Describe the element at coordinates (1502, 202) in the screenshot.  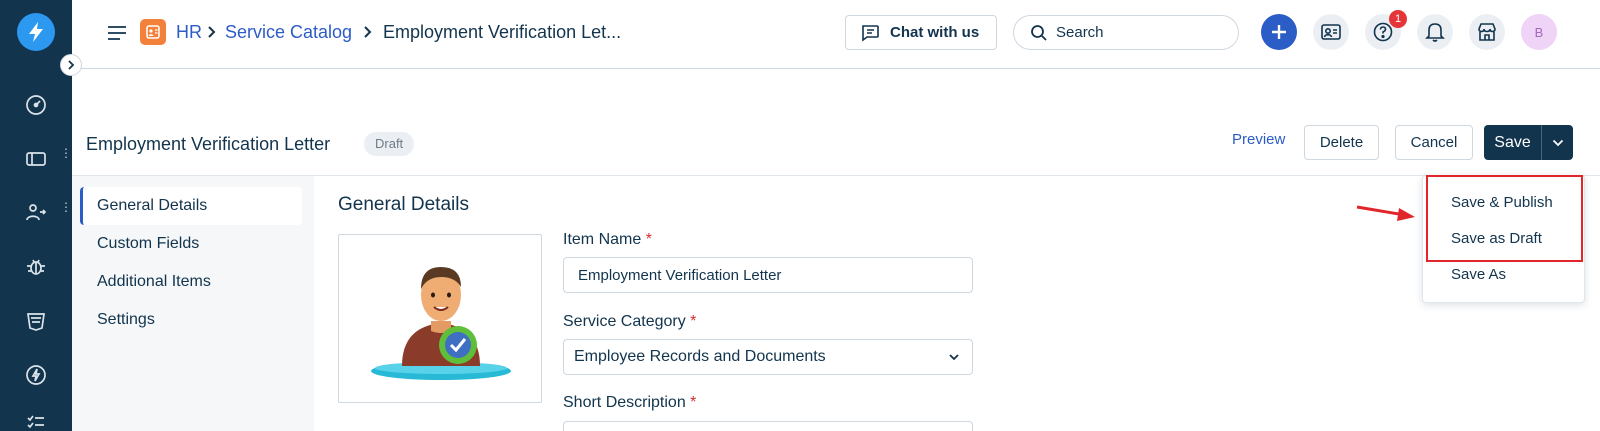
I see `menu-save-and-publish: Save & Publish` at that location.